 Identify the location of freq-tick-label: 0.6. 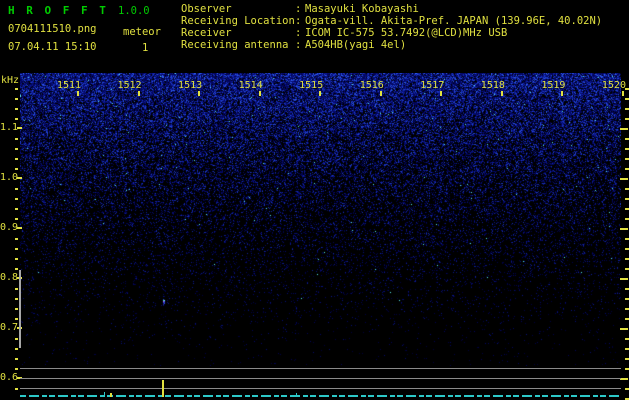
(9, 377).